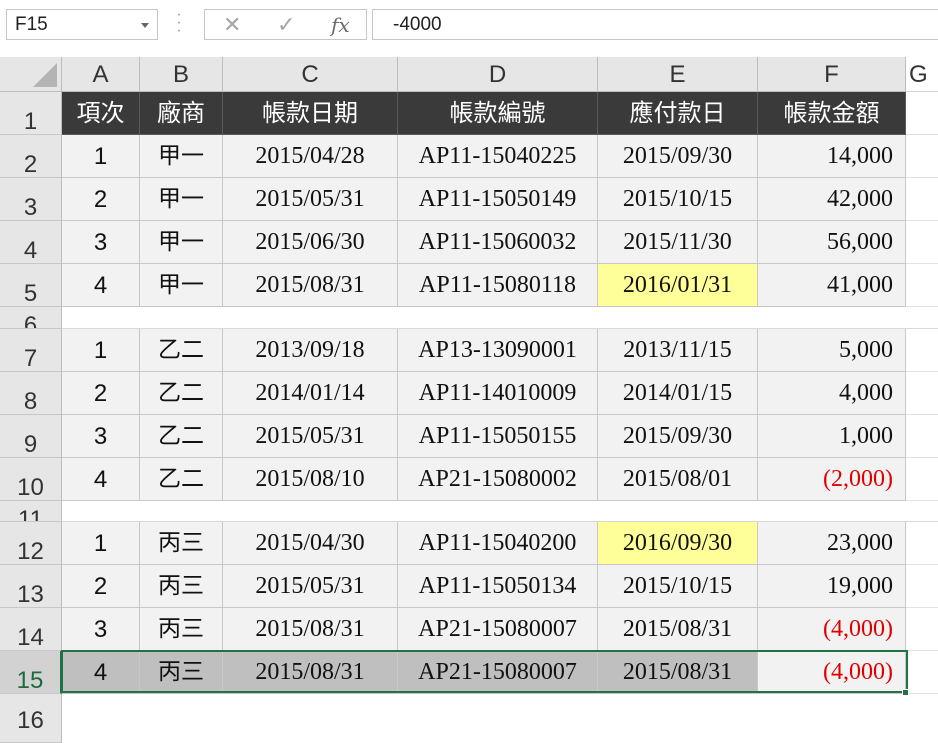 This screenshot has width=938, height=743. I want to click on cell-amount-10: (2,000), so click(832, 479).